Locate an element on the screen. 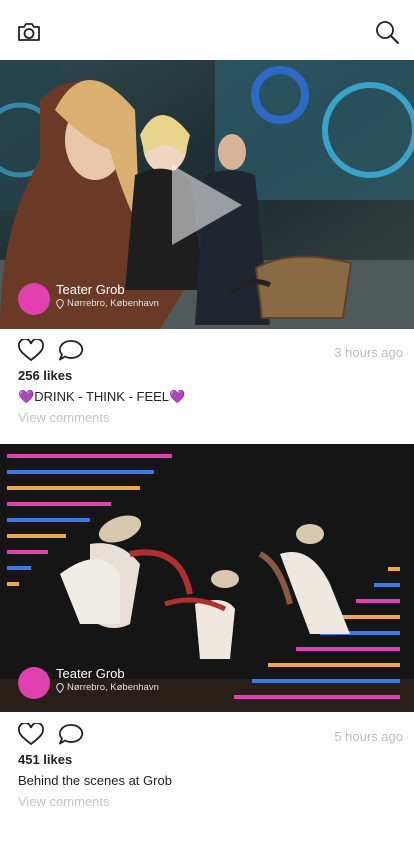  camera-icon is located at coordinates (29, 32).